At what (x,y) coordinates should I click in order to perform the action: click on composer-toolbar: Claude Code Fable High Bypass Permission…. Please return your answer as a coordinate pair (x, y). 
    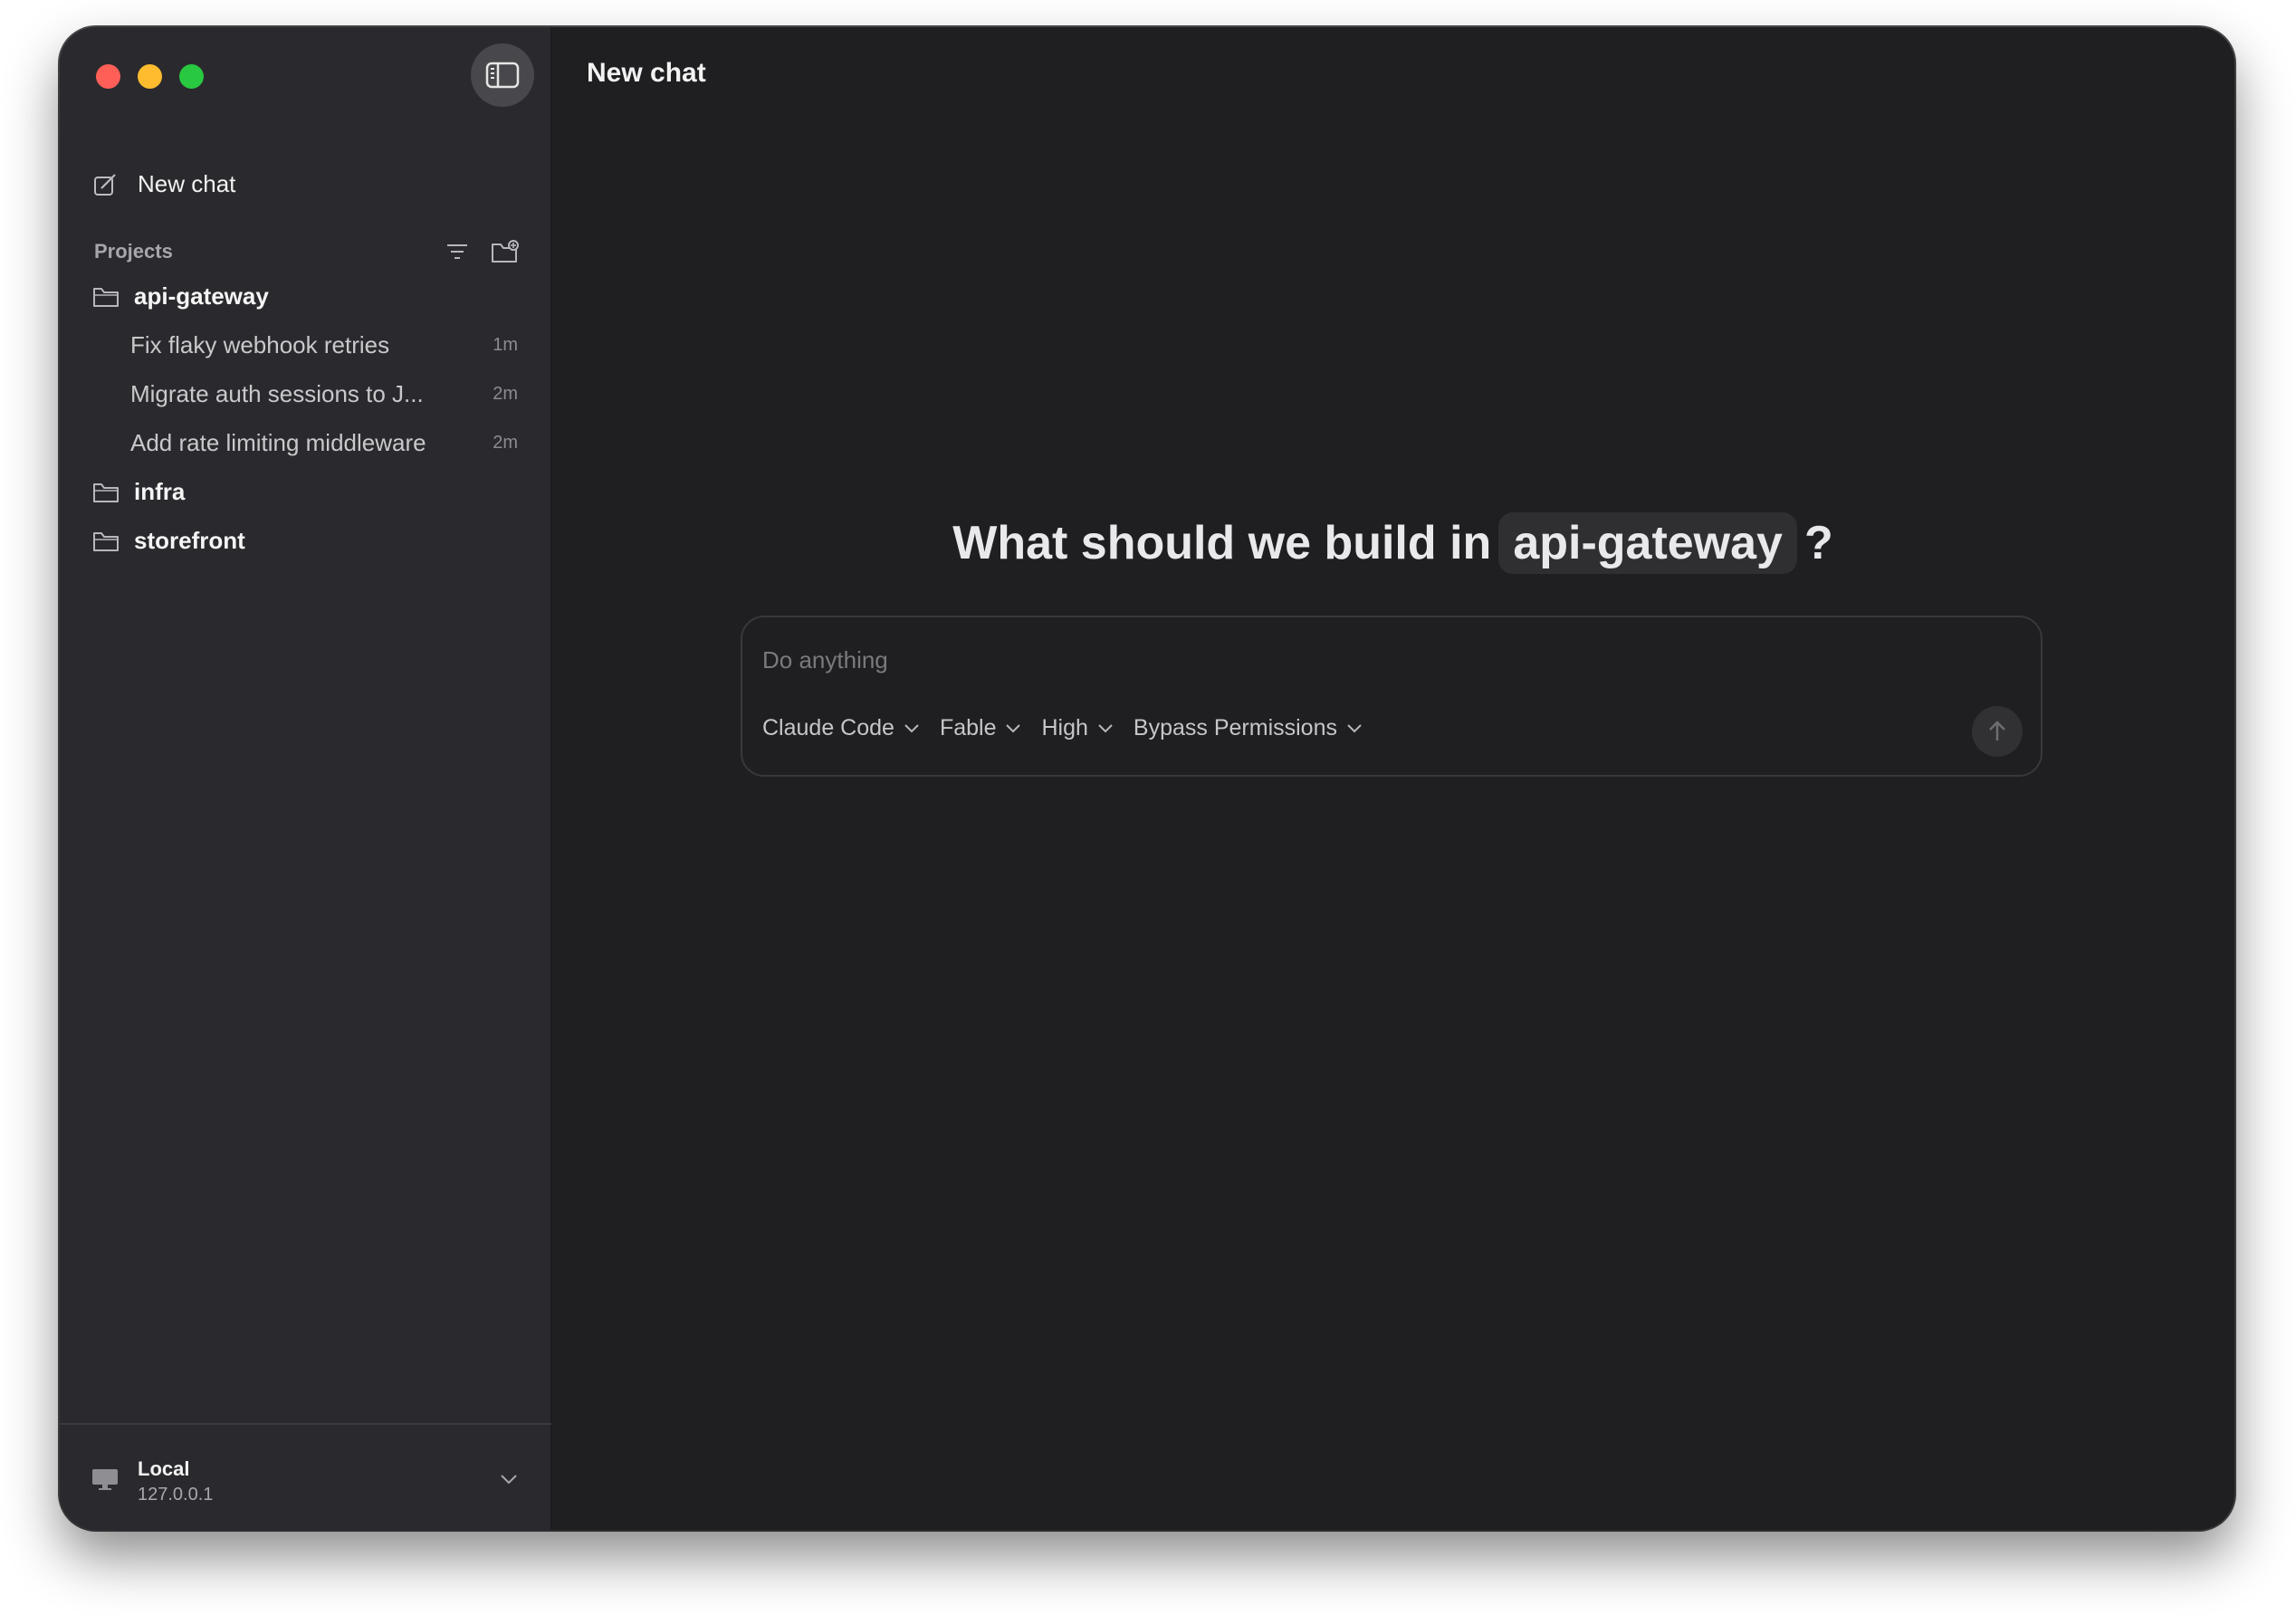
    Looking at the image, I should click on (1062, 728).